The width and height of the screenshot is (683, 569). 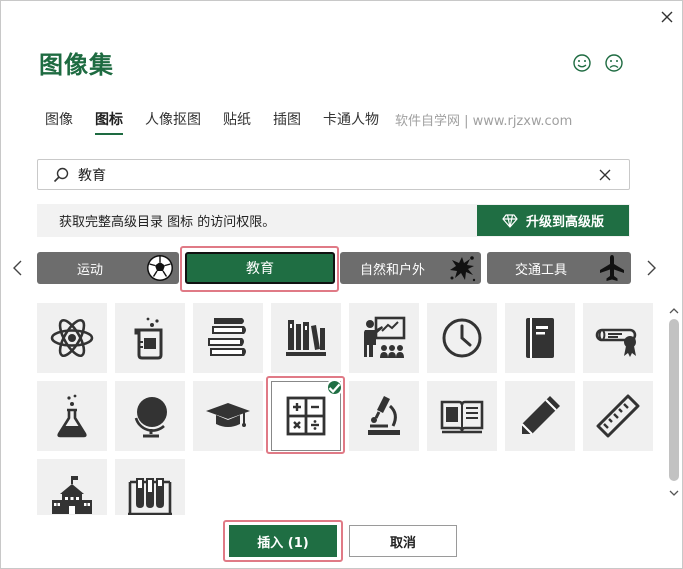 What do you see at coordinates (510, 220) in the screenshot?
I see `diamond-icon` at bounding box center [510, 220].